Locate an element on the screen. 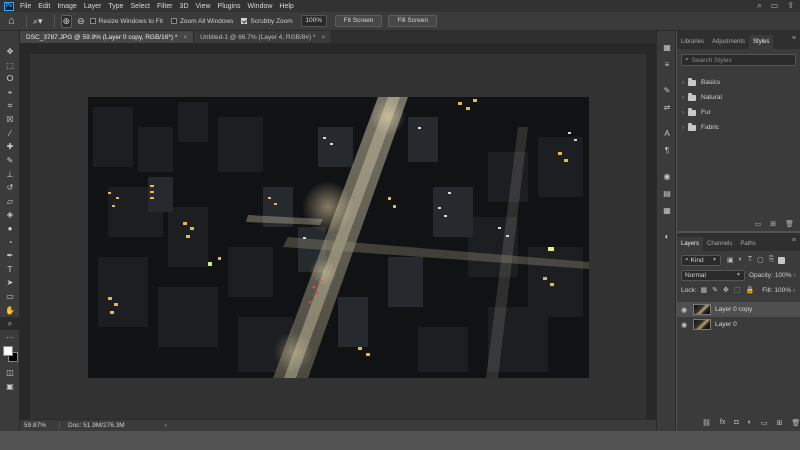 The image size is (800, 450). hand-tool-icon: ✋ is located at coordinates (10, 310).